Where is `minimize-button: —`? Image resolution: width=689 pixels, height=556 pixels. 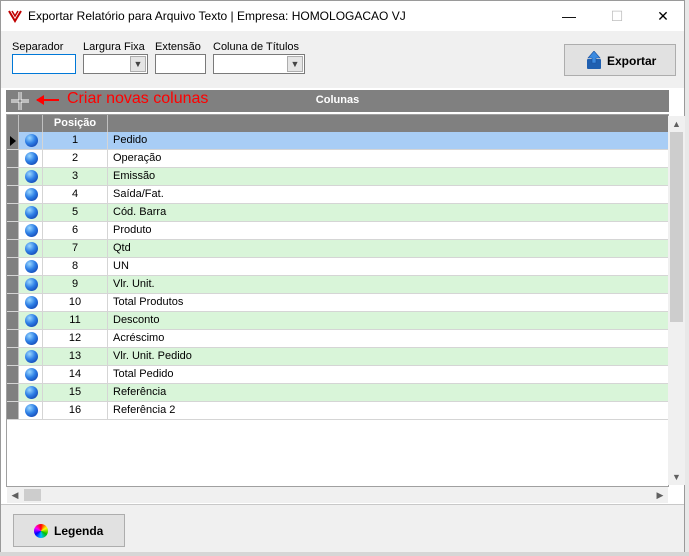 minimize-button: — is located at coordinates (569, 16).